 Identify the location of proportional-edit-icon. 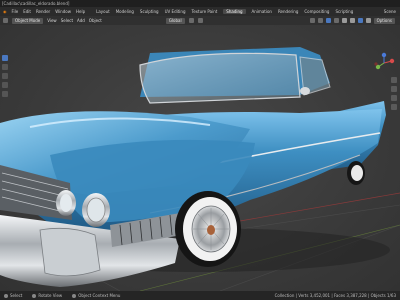
(200, 20).